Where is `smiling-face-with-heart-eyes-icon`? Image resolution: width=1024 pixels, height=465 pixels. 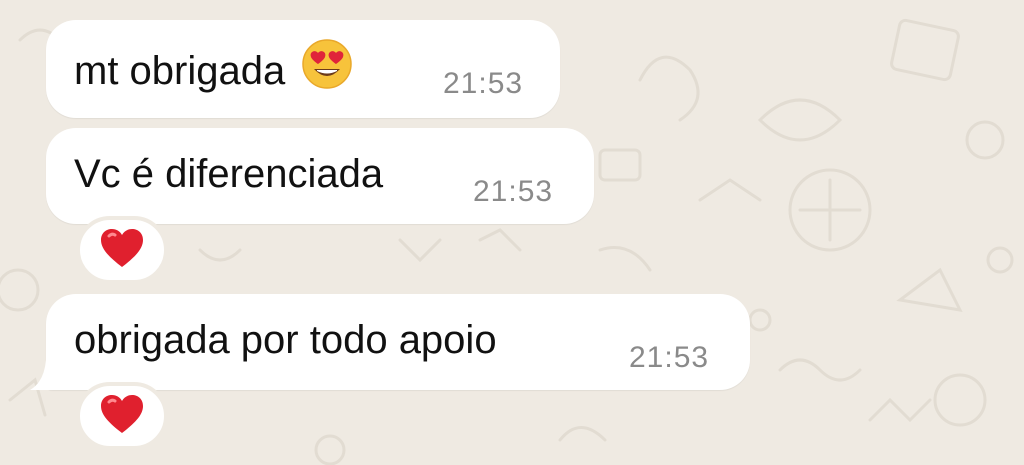
smiling-face-with-heart-eyes-icon is located at coordinates (327, 71).